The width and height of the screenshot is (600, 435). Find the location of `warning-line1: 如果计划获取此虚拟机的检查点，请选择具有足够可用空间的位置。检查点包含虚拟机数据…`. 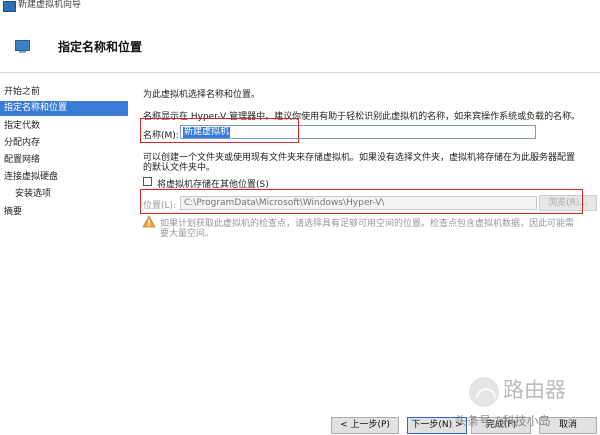

warning-line1: 如果计划获取此虚拟机的检查点，请选择具有足够可用空间的位置。检查点包含虚拟机数据… is located at coordinates (367, 224).